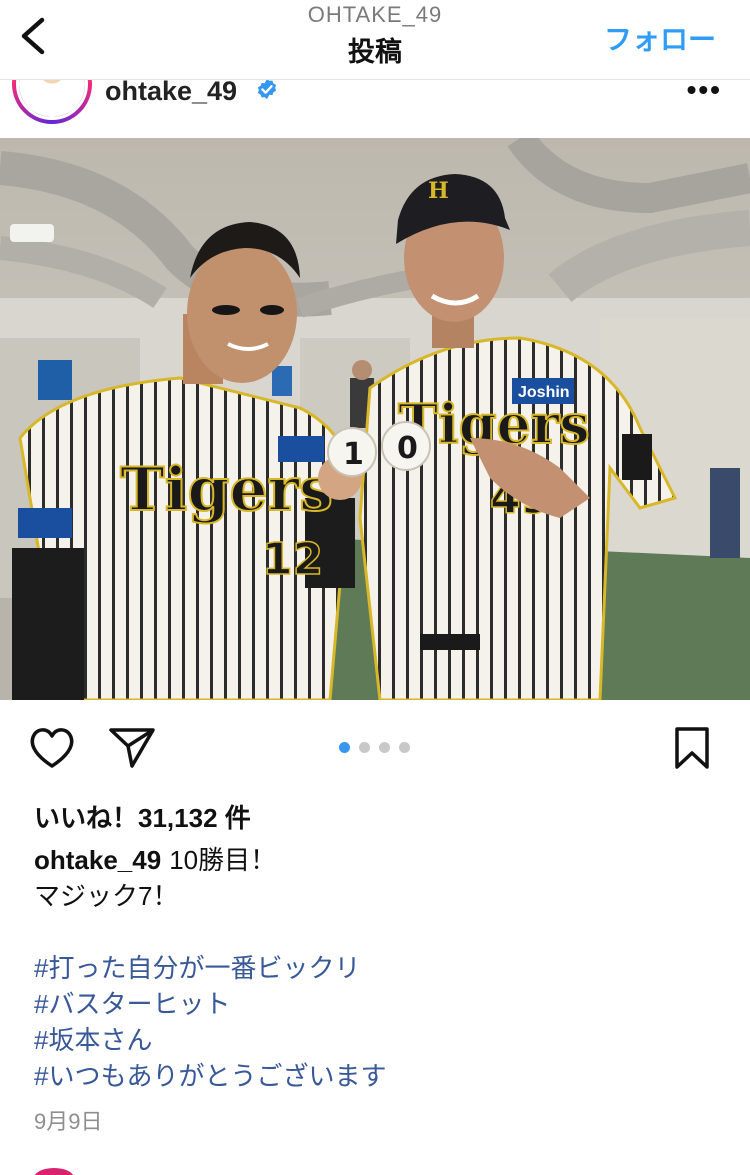  I want to click on verified-badge-icon, so click(267, 90).